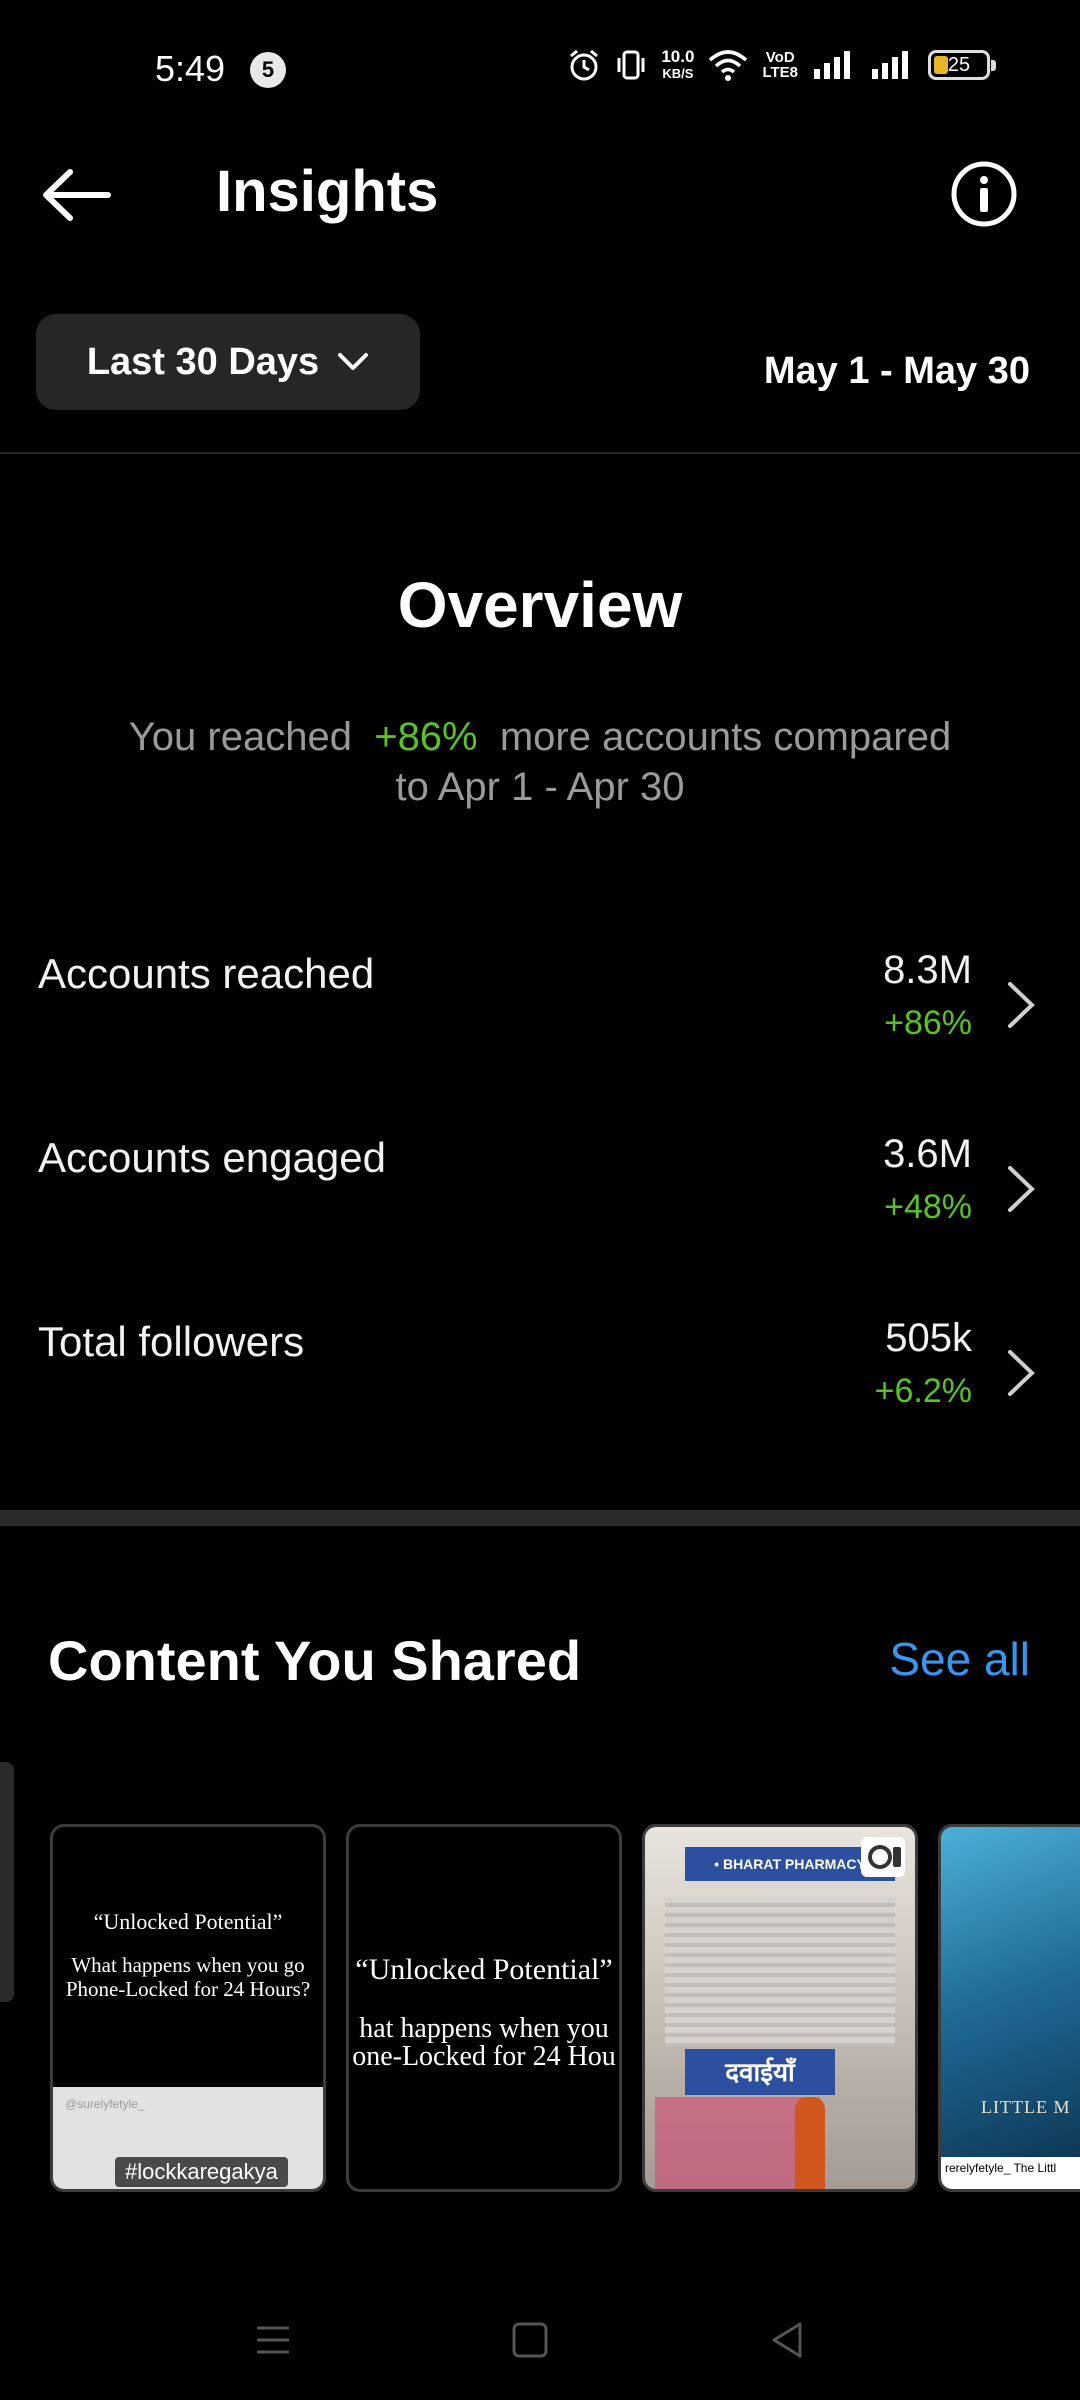 The height and width of the screenshot is (2400, 1080). Describe the element at coordinates (678, 64) in the screenshot. I see `net-speed: 10.0 KB/S` at that location.